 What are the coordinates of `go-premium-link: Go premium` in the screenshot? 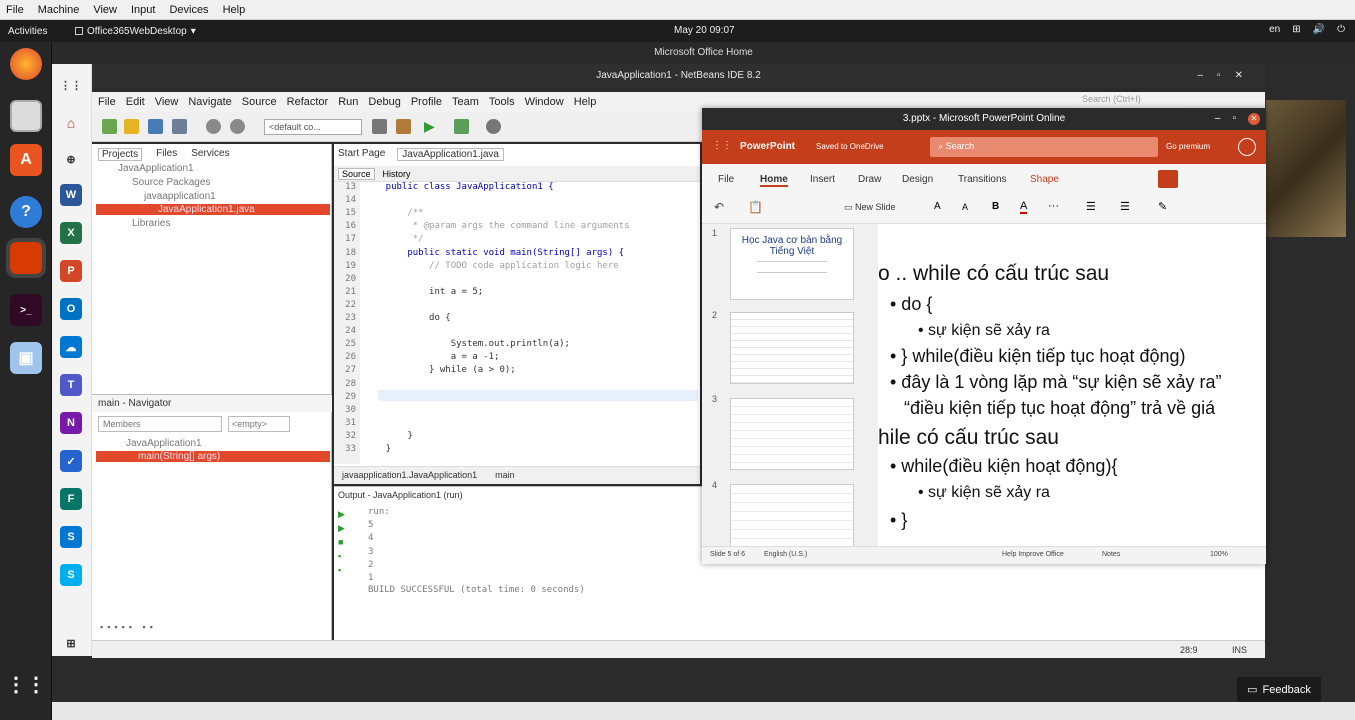 It's located at (1188, 146).